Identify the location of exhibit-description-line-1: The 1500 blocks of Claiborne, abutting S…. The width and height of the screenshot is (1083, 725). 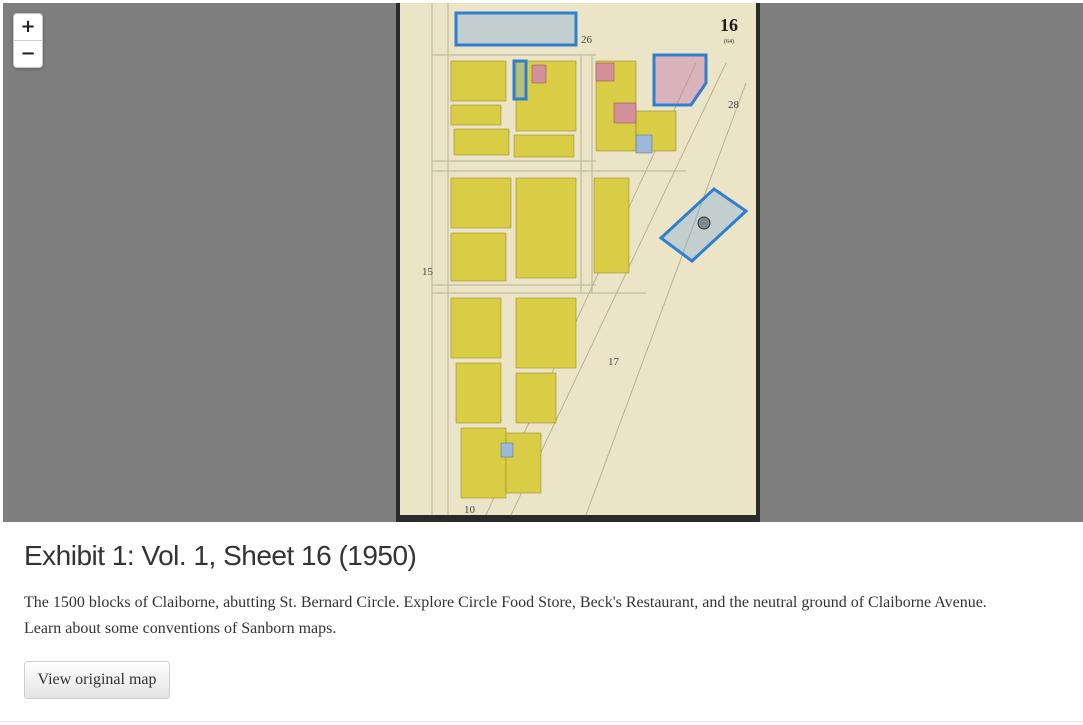
(505, 602).